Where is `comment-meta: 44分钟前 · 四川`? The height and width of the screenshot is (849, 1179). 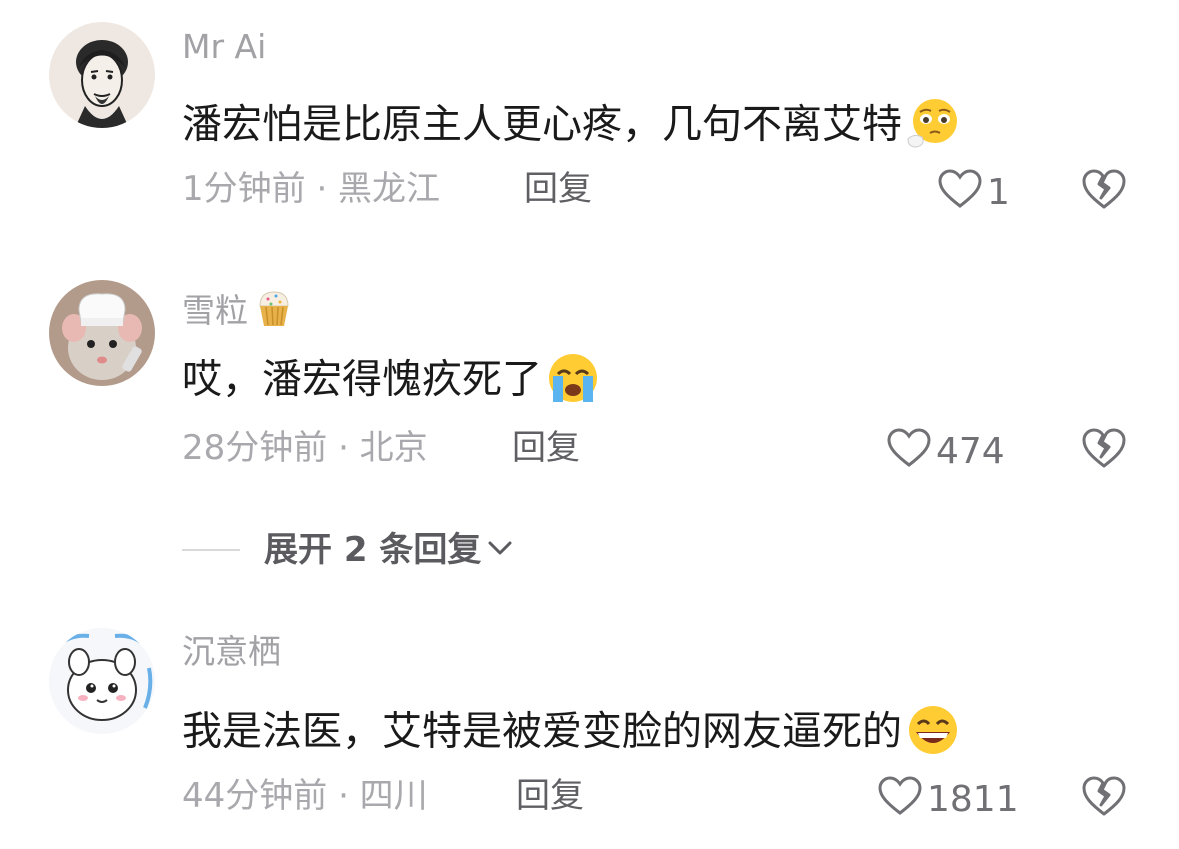
comment-meta: 44分钟前 · 四川 is located at coordinates (305, 796).